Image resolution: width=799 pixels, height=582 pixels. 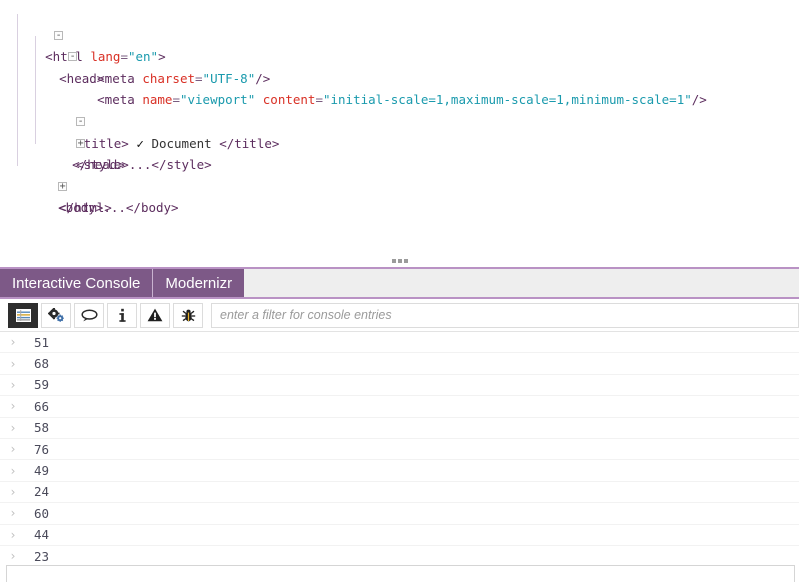 What do you see at coordinates (399, 471) in the screenshot?
I see `console-entry: › 49` at bounding box center [399, 471].